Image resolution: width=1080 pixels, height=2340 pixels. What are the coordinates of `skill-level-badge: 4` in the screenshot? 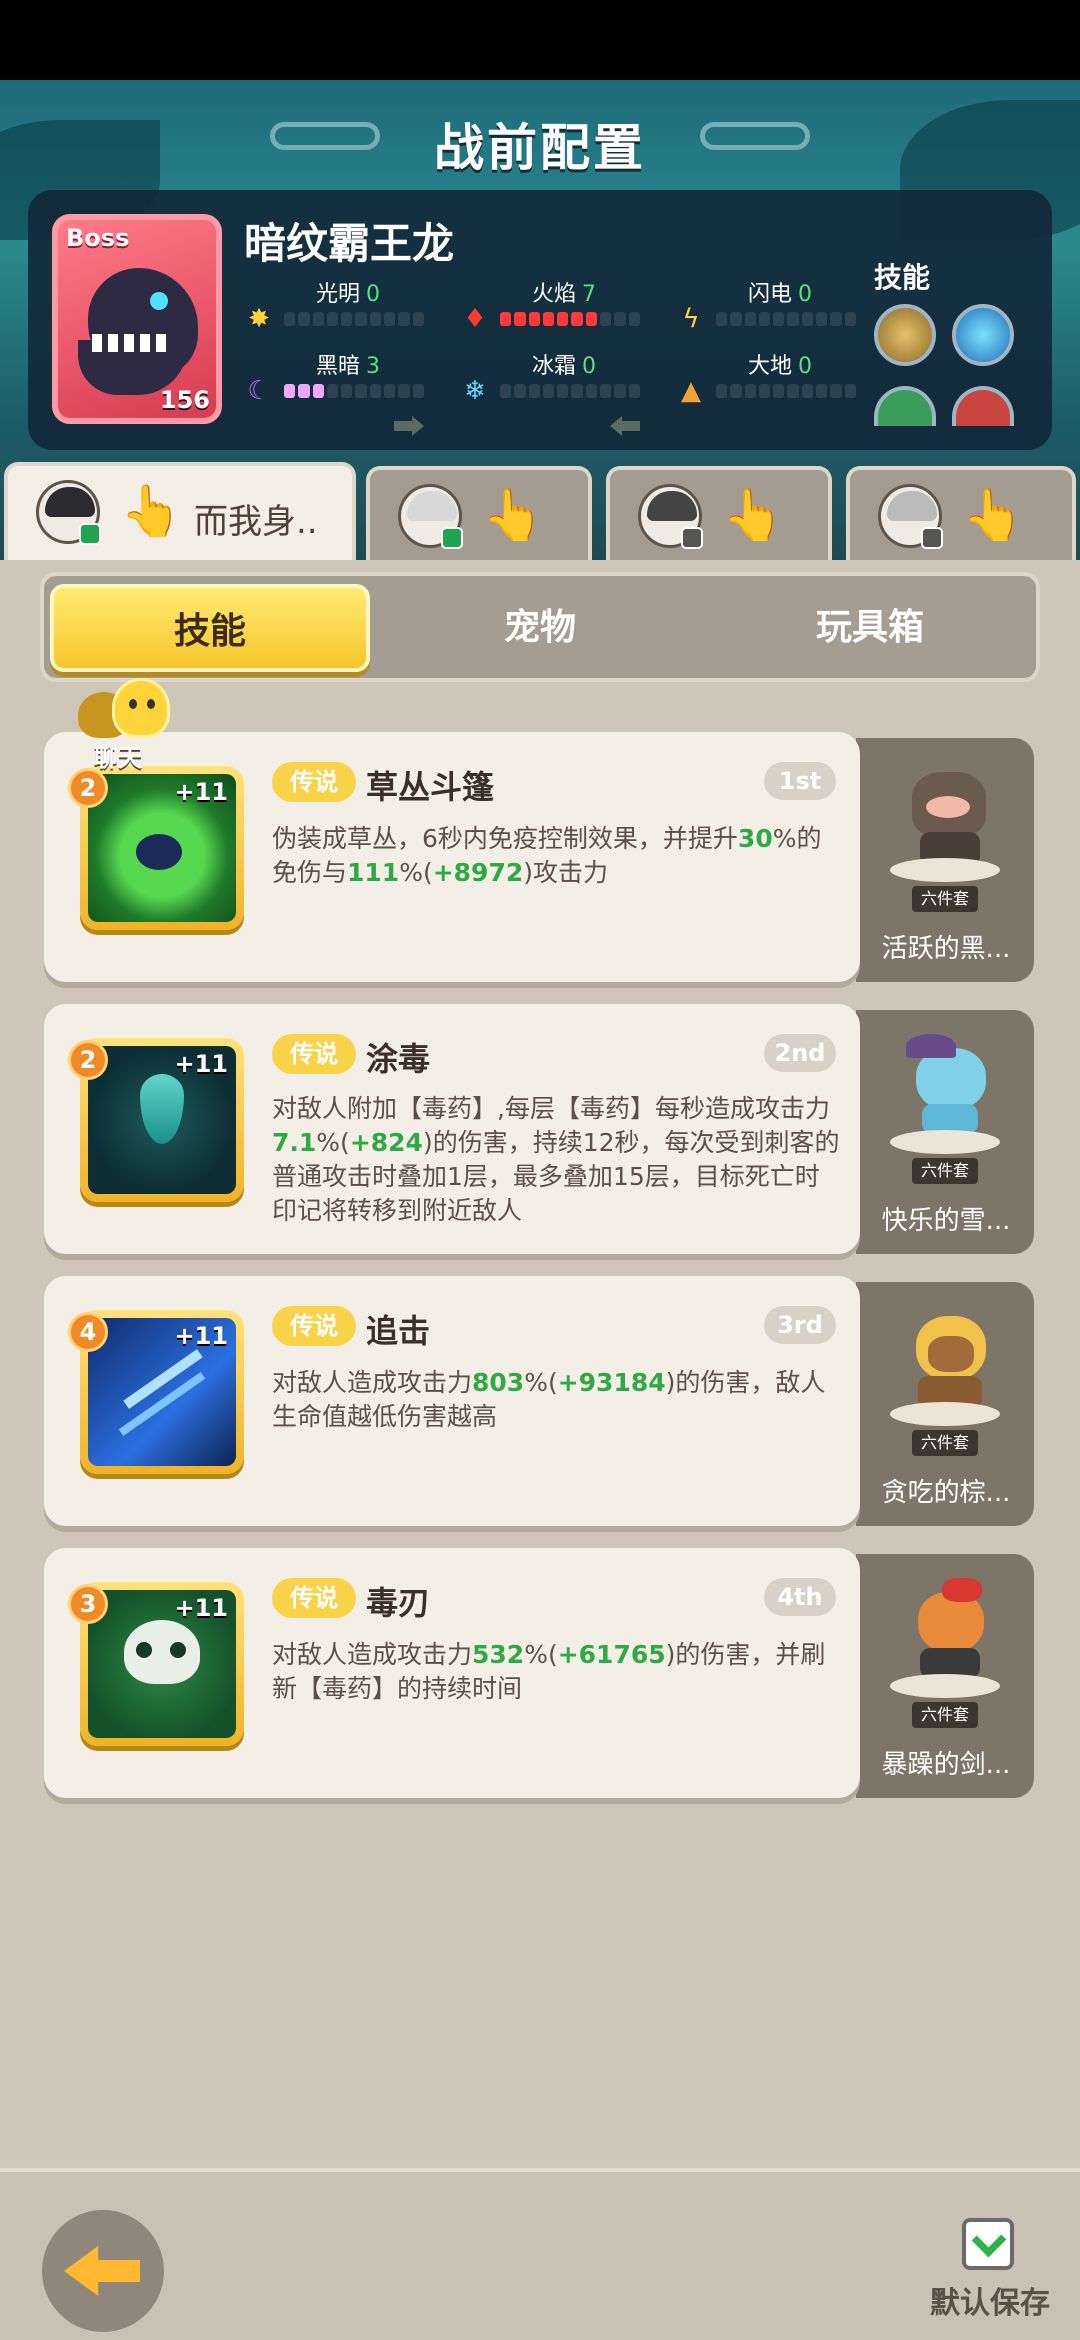 It's located at (88, 1332).